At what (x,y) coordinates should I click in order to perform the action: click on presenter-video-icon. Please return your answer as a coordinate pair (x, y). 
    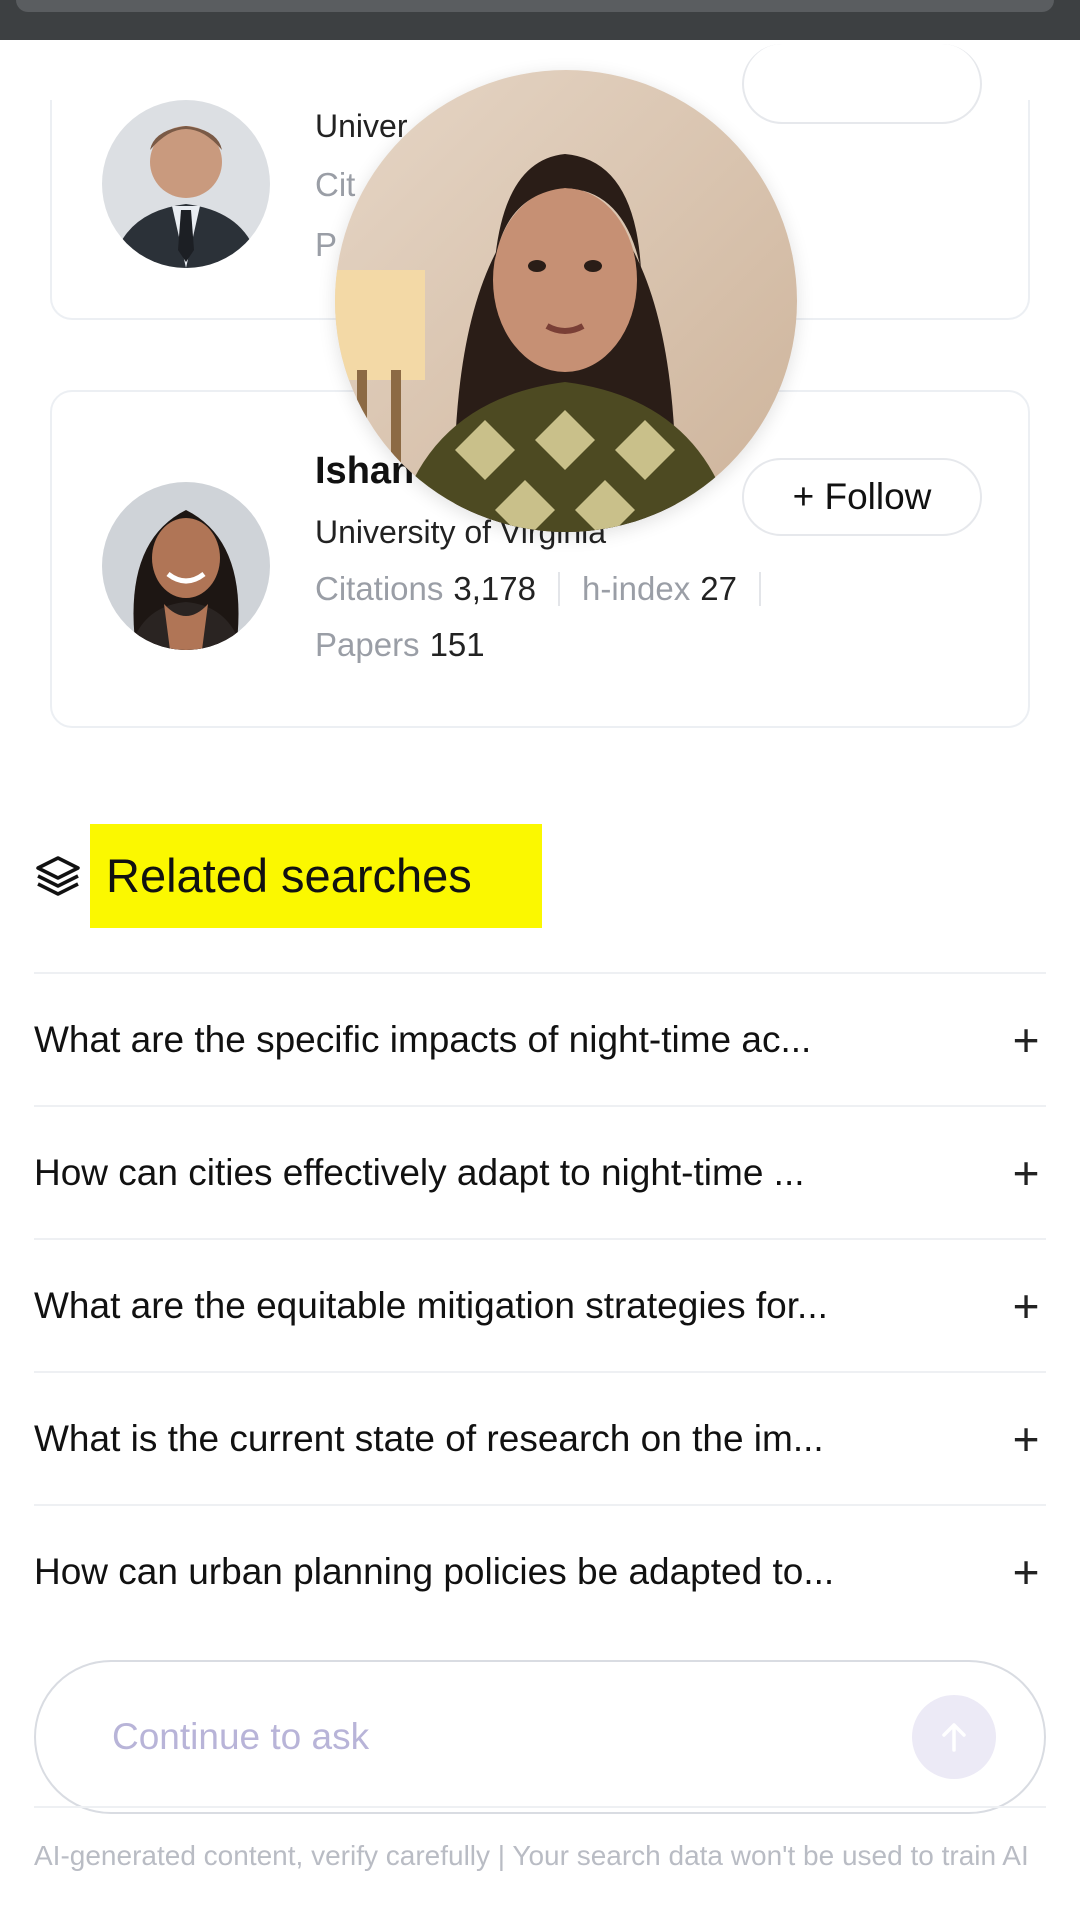
    Looking at the image, I should click on (566, 301).